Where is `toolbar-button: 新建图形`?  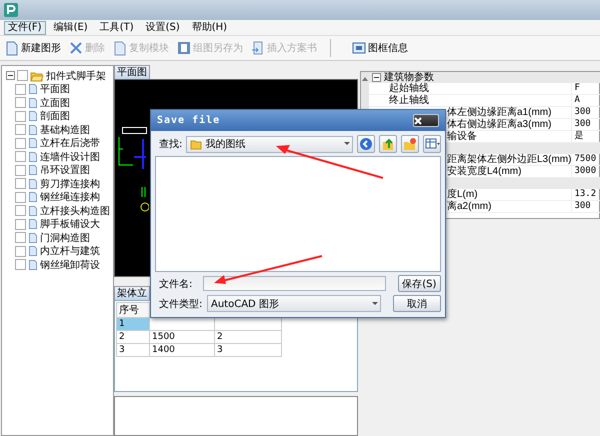
toolbar-button: 新建图形 is located at coordinates (33, 48).